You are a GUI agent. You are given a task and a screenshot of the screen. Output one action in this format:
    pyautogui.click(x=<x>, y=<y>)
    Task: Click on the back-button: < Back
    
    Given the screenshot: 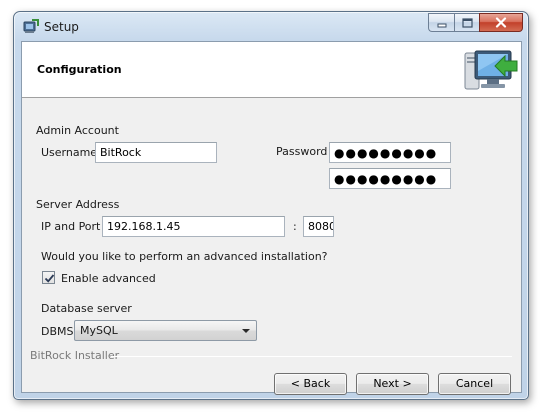 What is the action you would take?
    pyautogui.click(x=310, y=384)
    